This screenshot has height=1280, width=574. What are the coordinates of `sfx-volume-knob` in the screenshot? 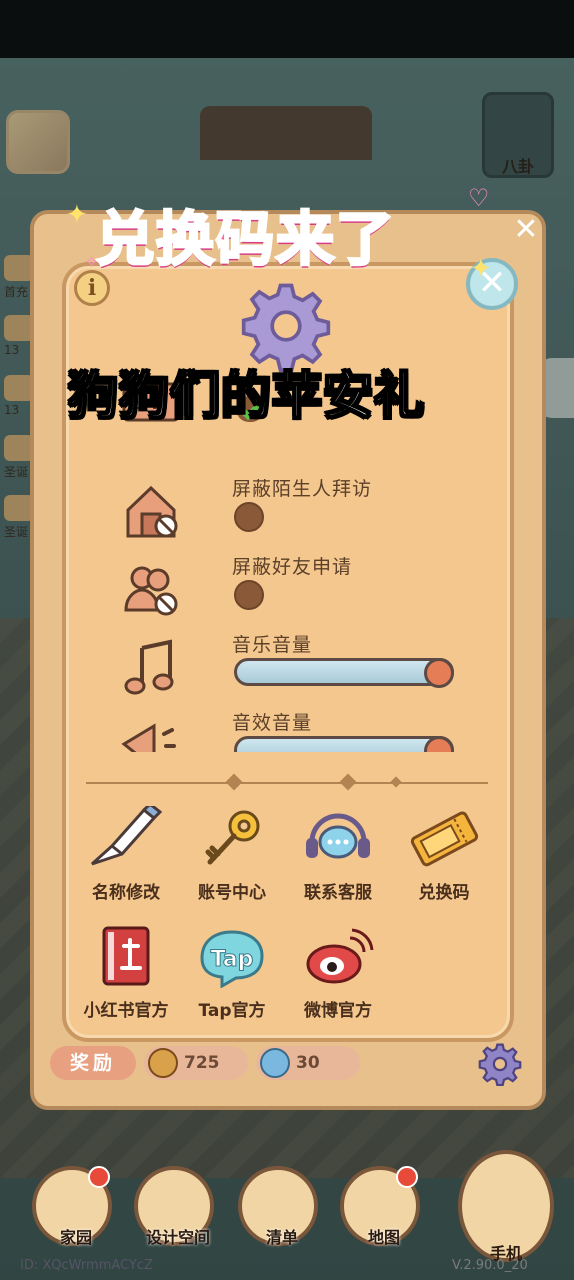 It's located at (439, 744).